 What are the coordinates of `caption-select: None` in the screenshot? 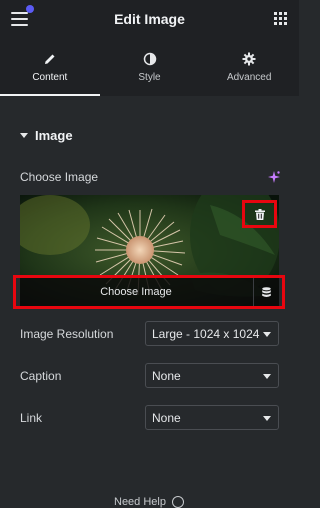 It's located at (212, 375).